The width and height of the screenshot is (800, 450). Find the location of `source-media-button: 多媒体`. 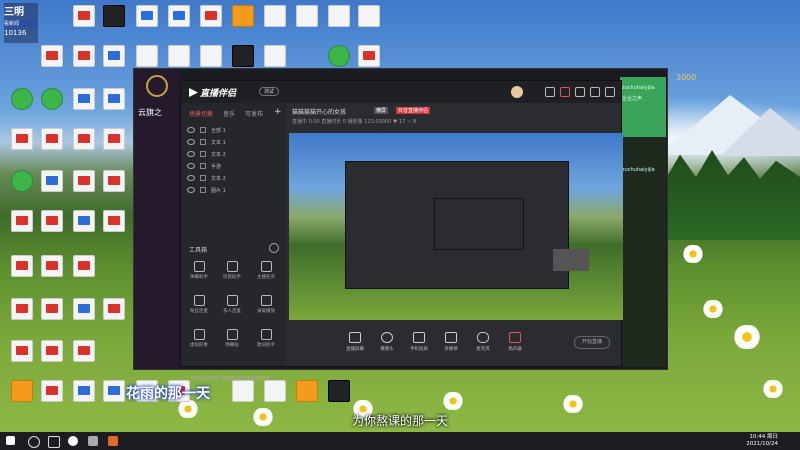

source-media-button: 多媒体 is located at coordinates (451, 342).